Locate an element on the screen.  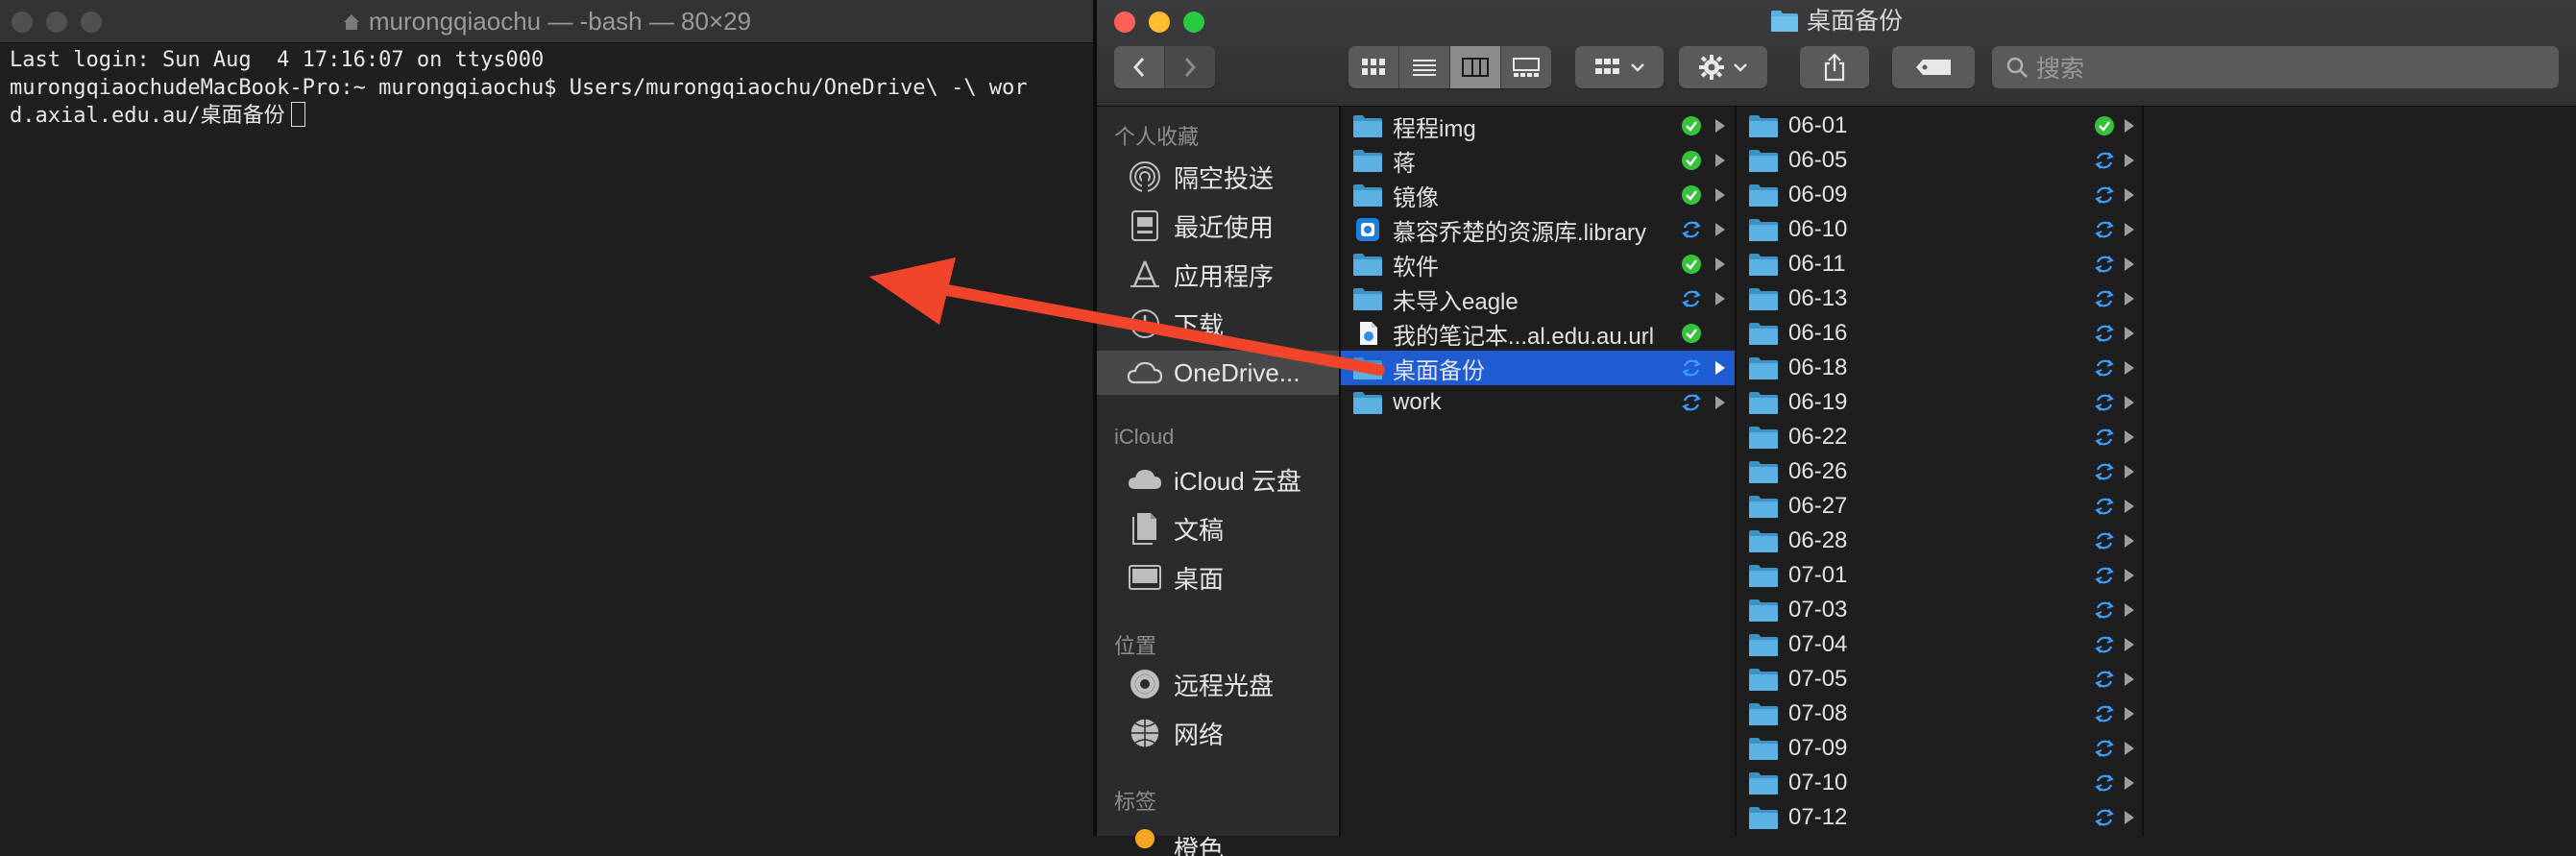
file-row: 未导入eagle is located at coordinates (1538, 298).